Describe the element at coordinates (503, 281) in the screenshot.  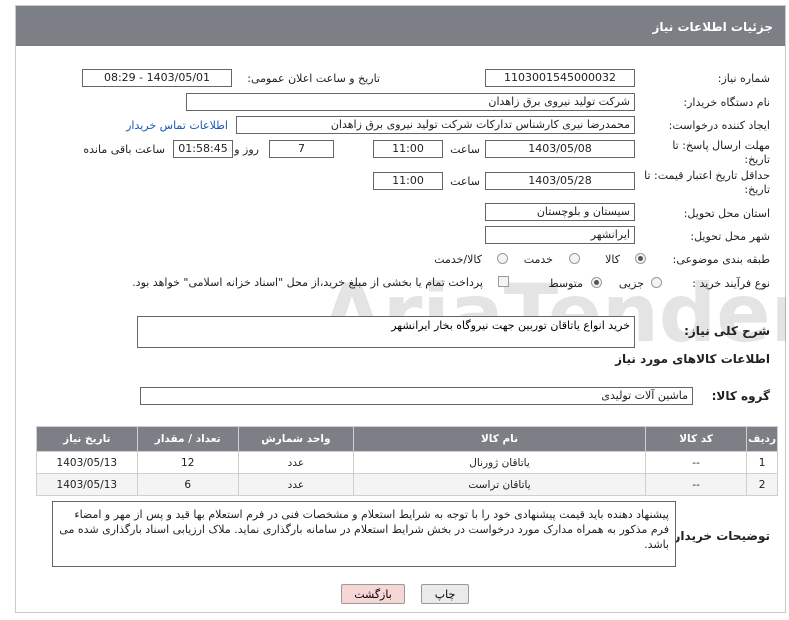
I see `treasury-checkbox` at that location.